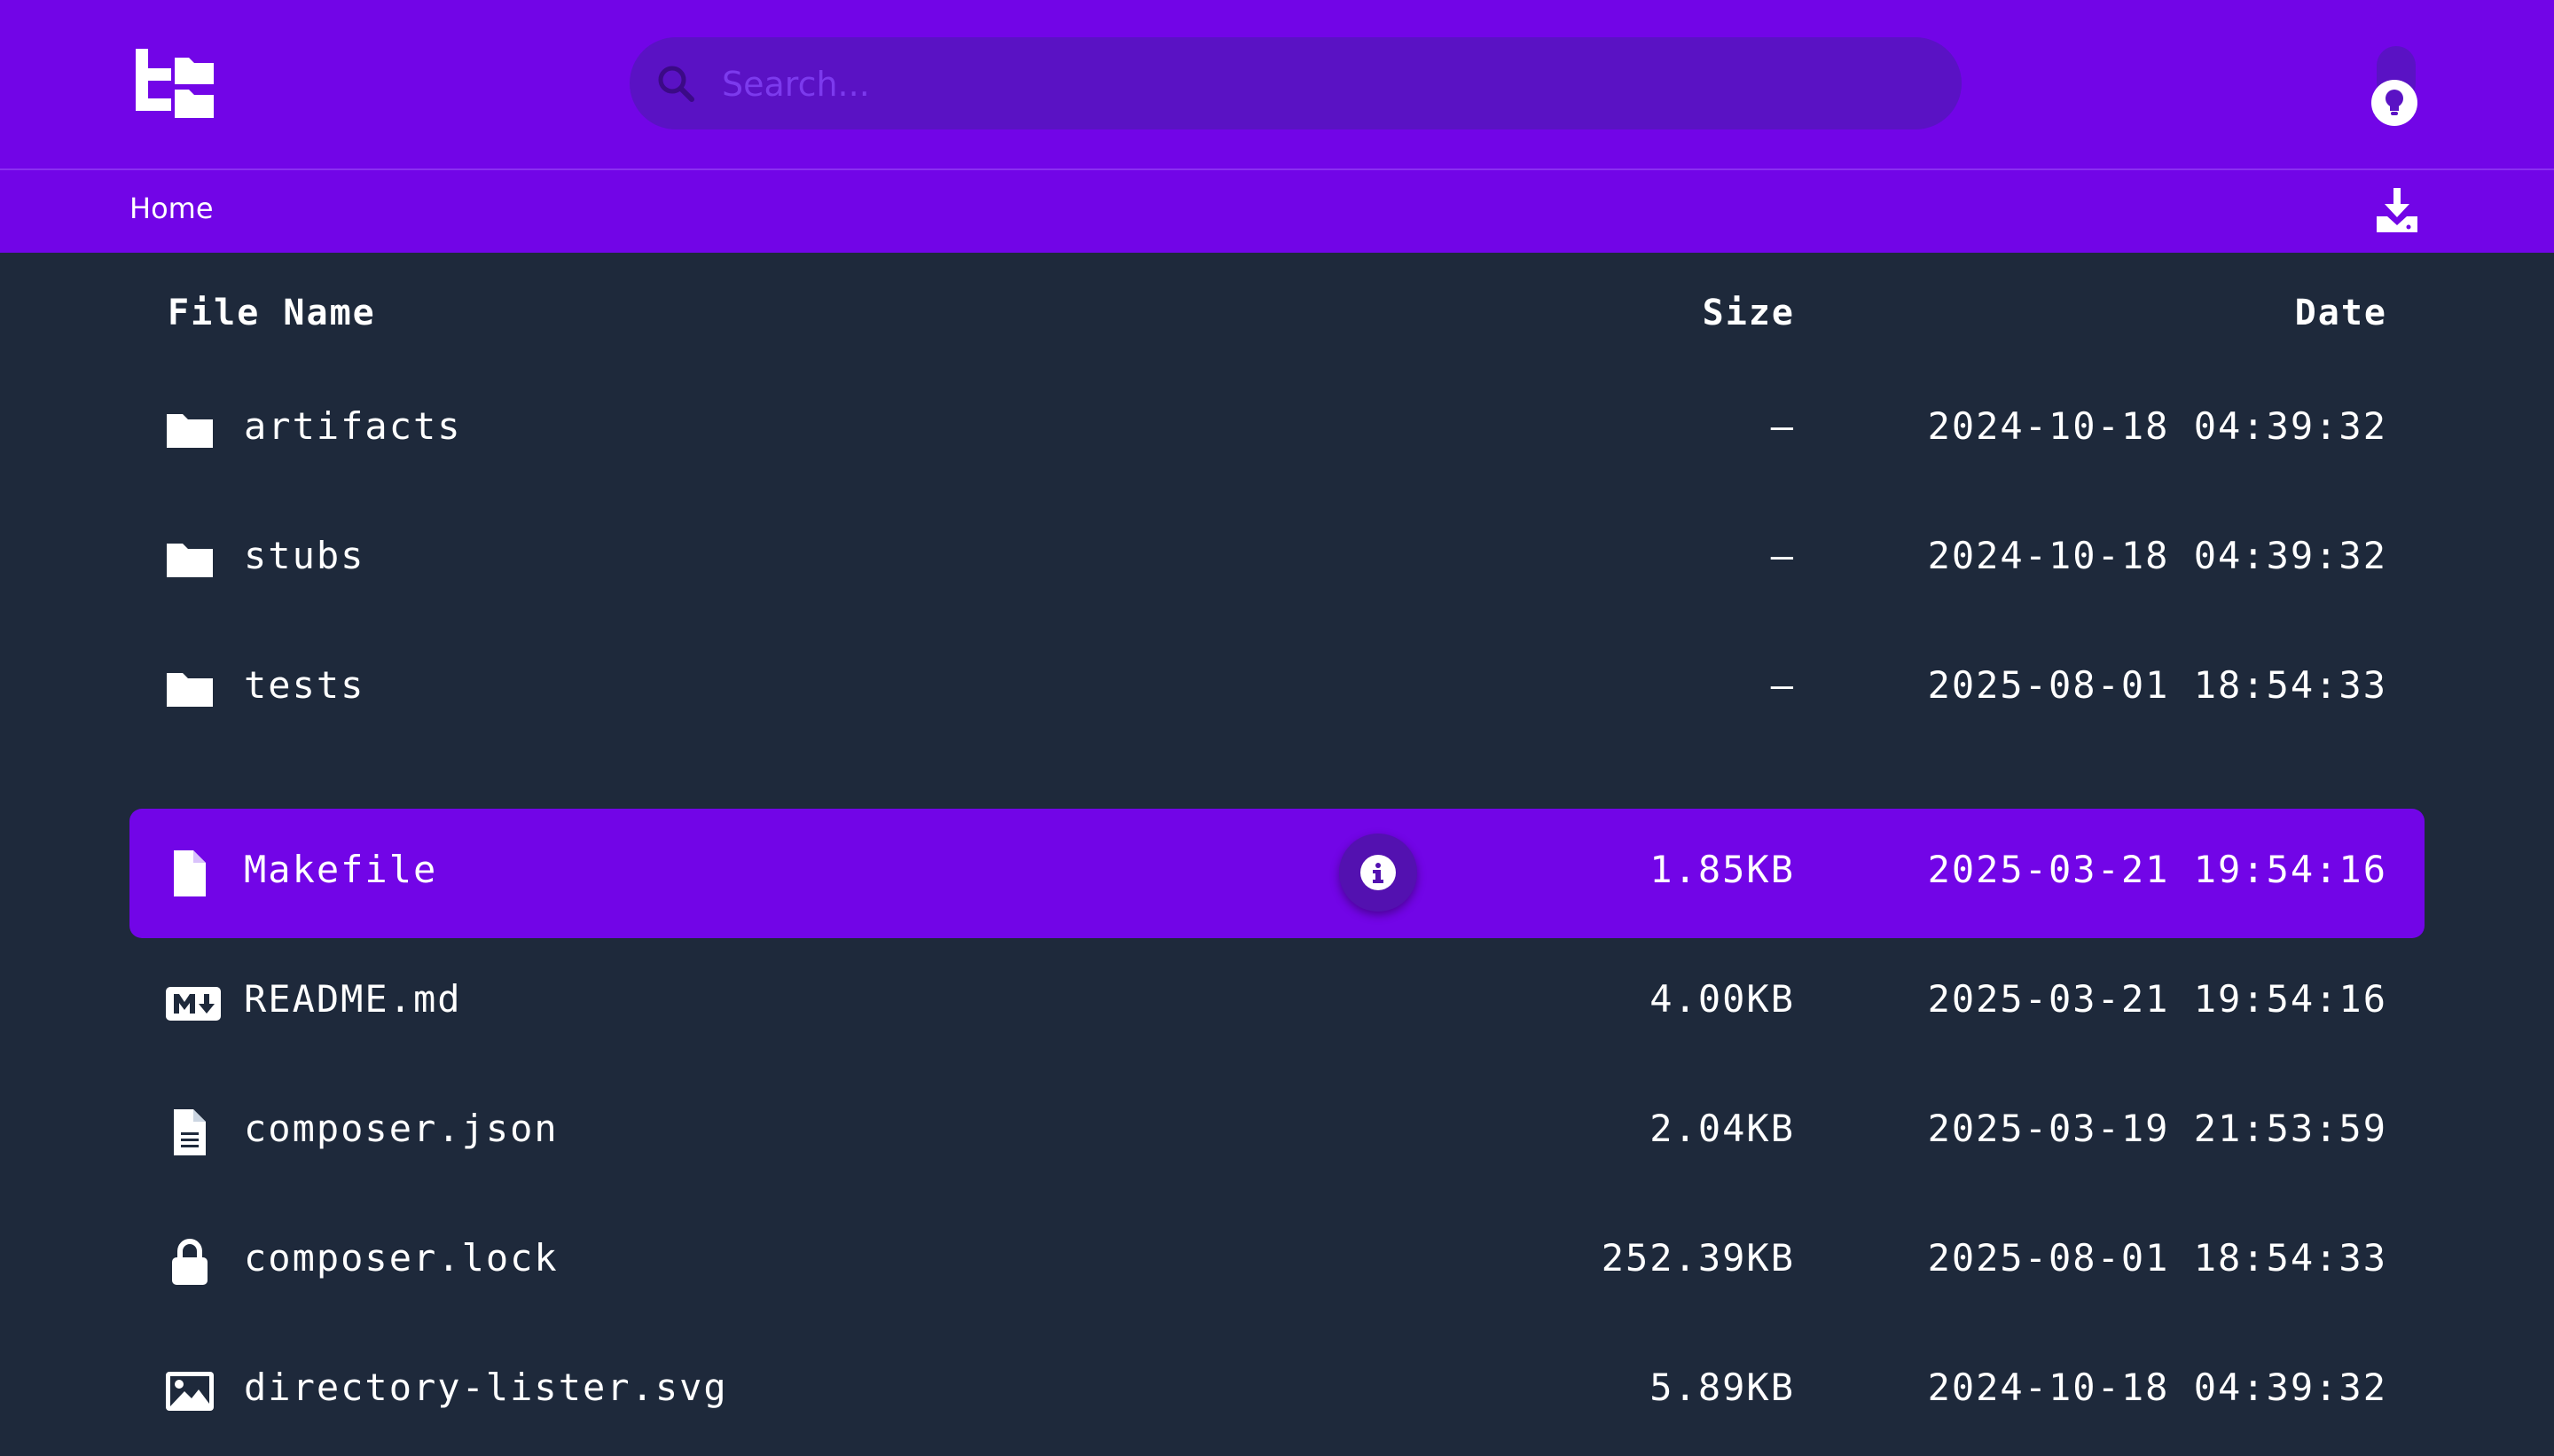 Image resolution: width=2554 pixels, height=1456 pixels. I want to click on file-name: Makefile, so click(341, 869).